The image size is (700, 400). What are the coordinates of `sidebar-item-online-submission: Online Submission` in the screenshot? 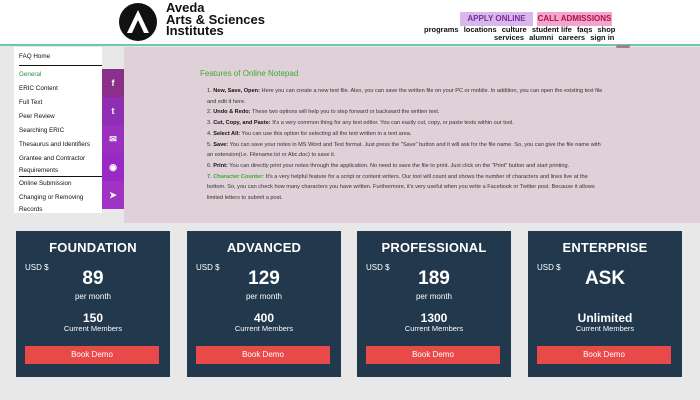 It's located at (45, 183).